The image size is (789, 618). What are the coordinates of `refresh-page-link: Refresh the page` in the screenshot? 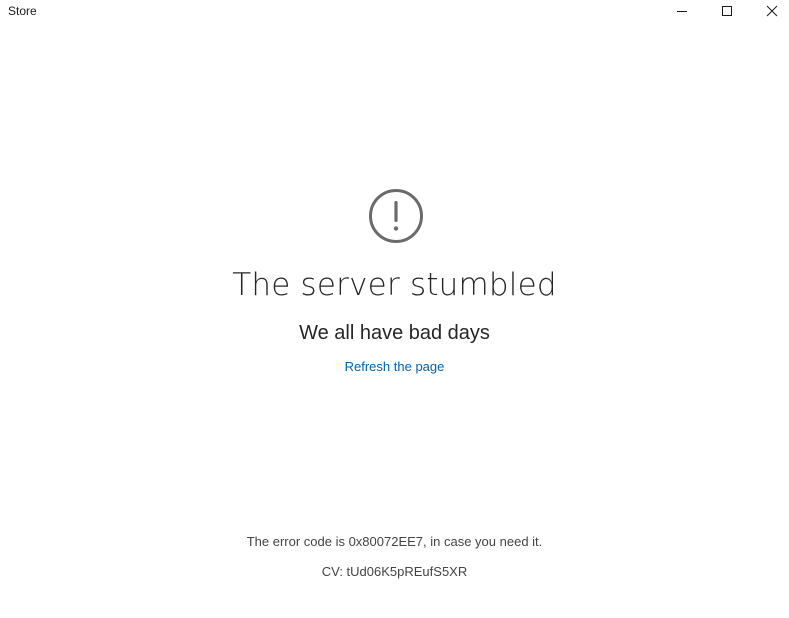 It's located at (395, 366).